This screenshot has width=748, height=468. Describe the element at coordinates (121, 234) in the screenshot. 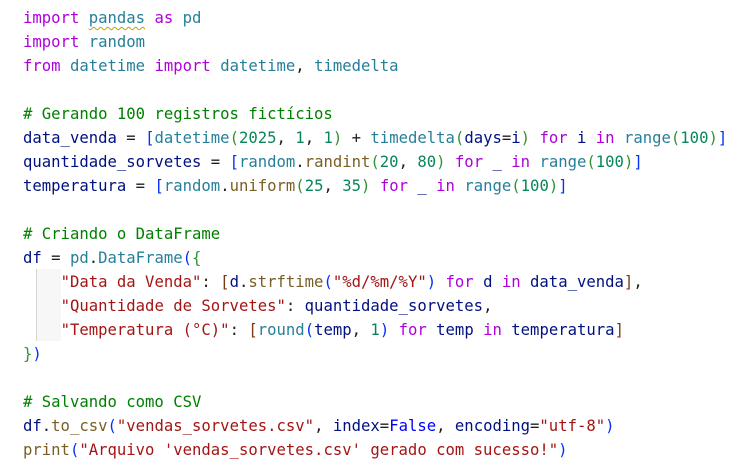

I see `code-line: # Criando o DataFrame` at that location.